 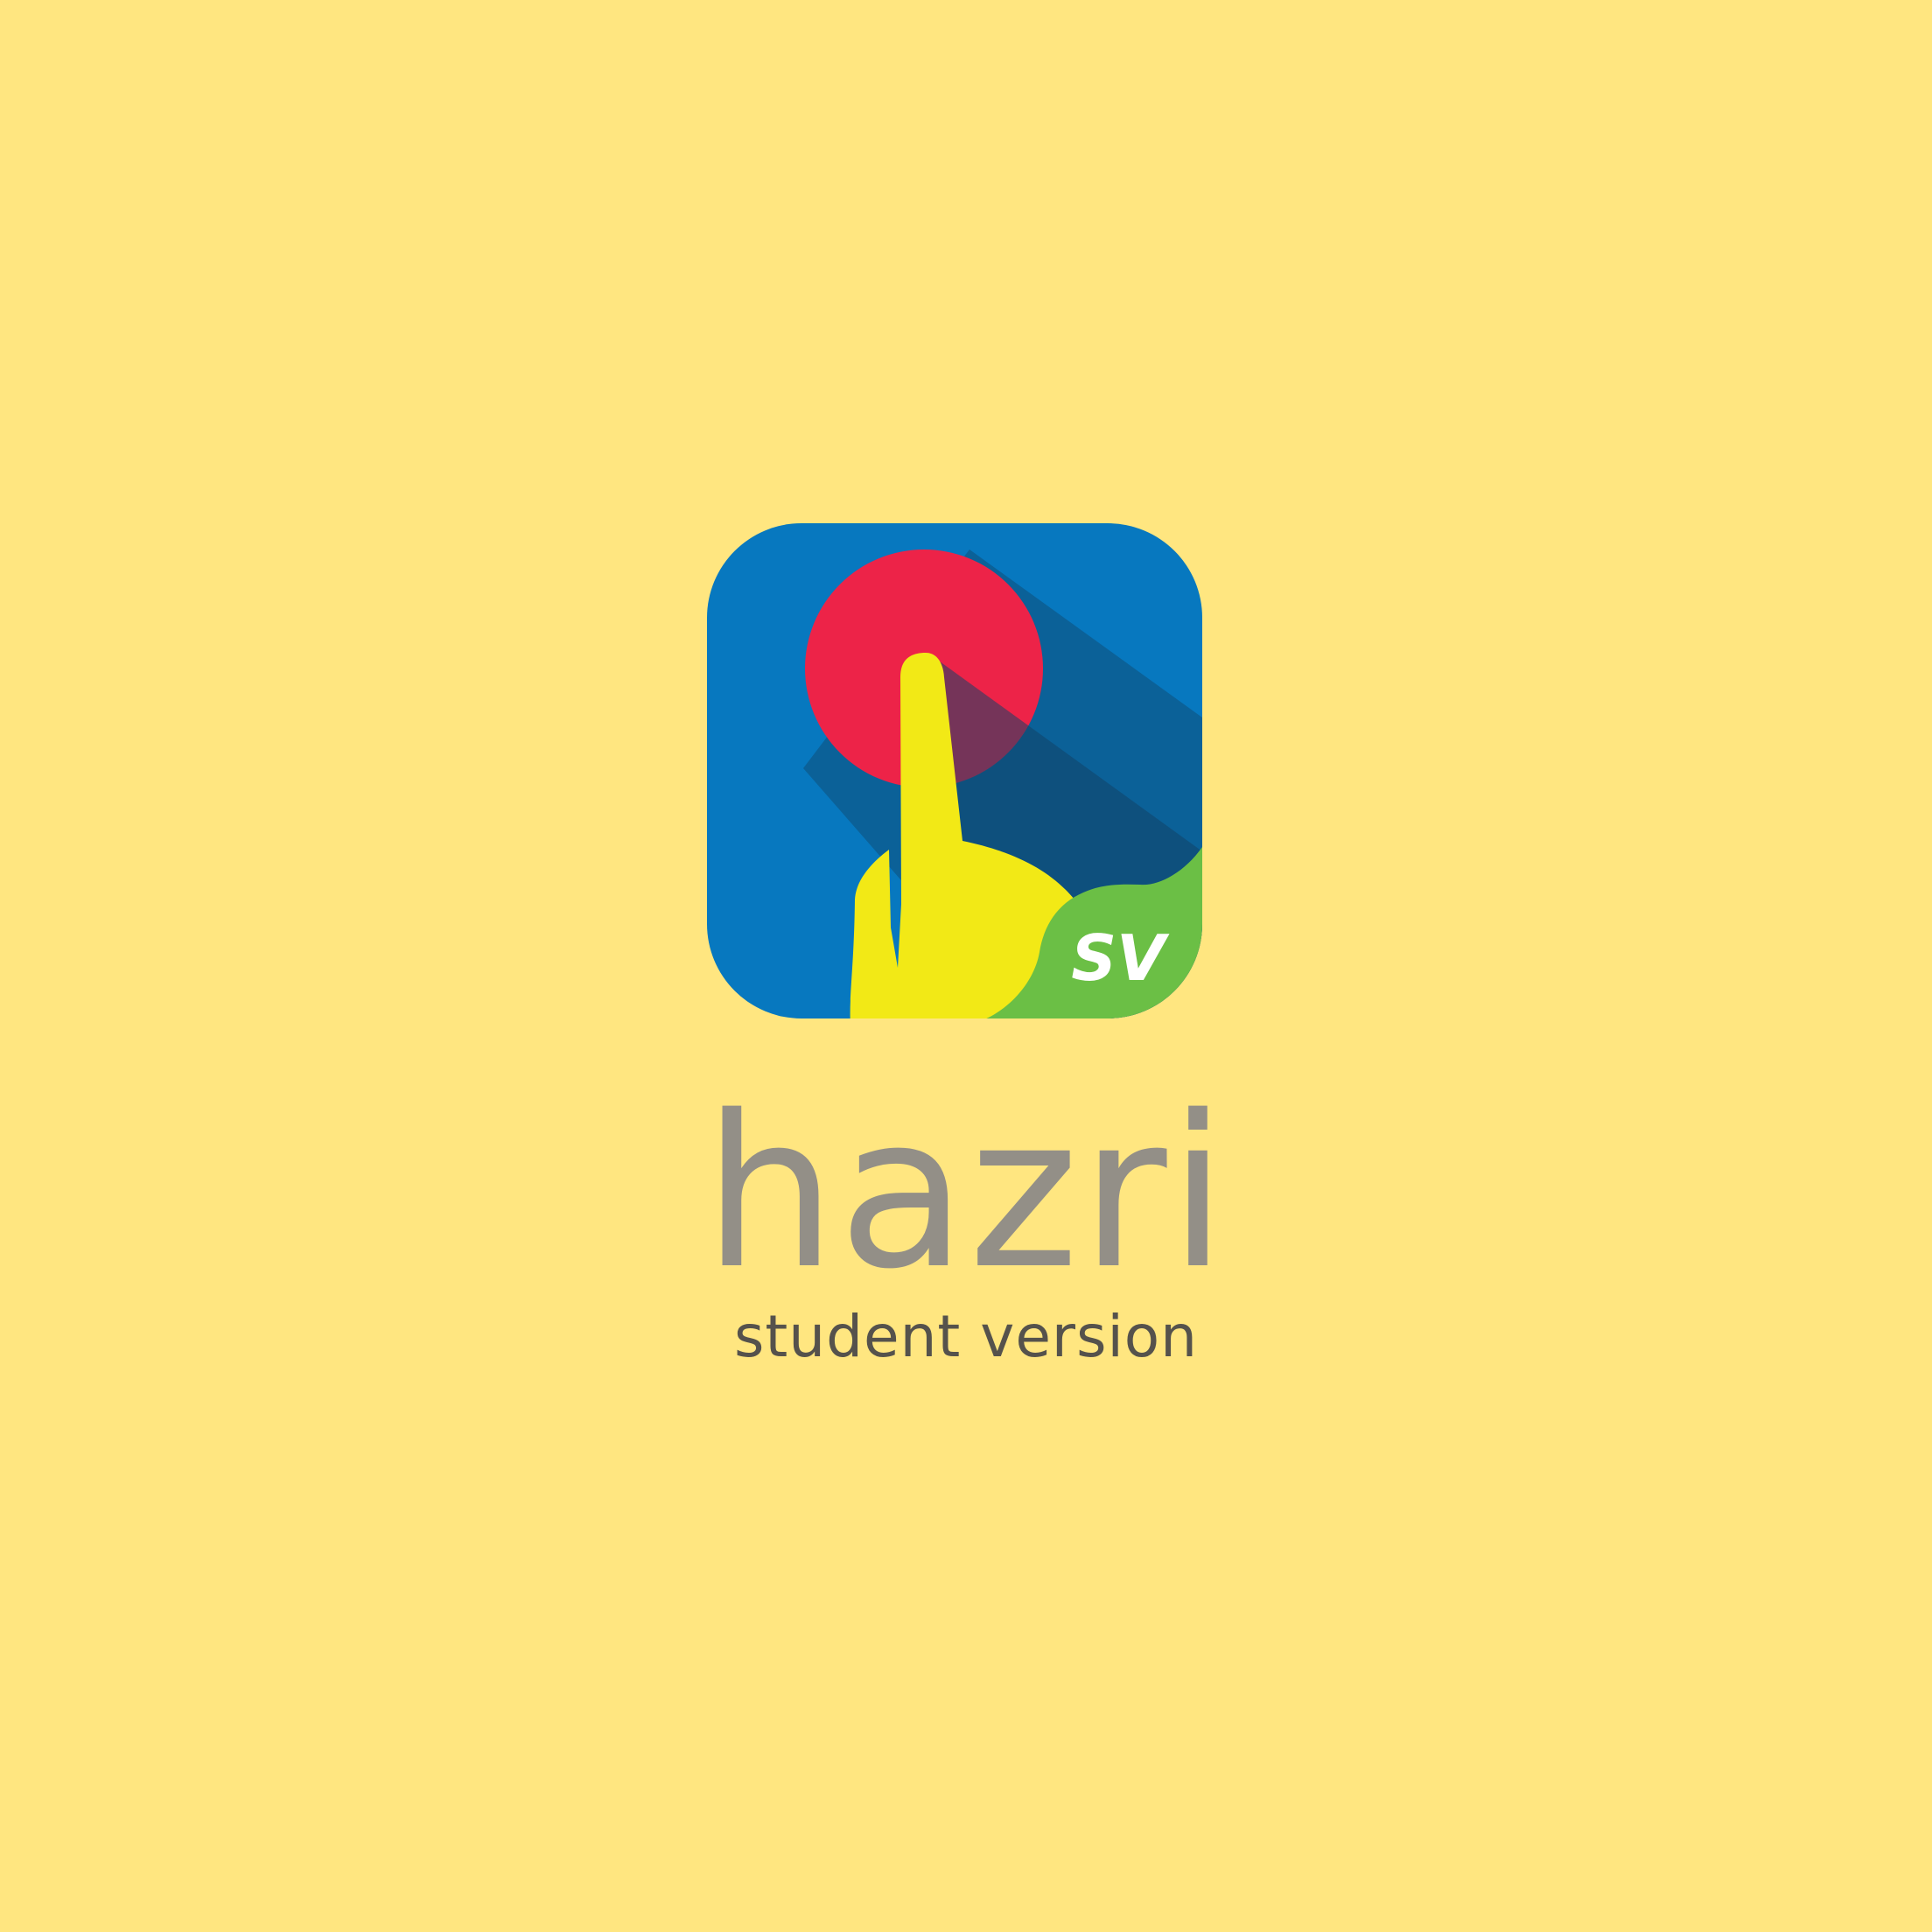 What do you see at coordinates (954, 770) in the screenshot?
I see `app-logo-icon: SV` at bounding box center [954, 770].